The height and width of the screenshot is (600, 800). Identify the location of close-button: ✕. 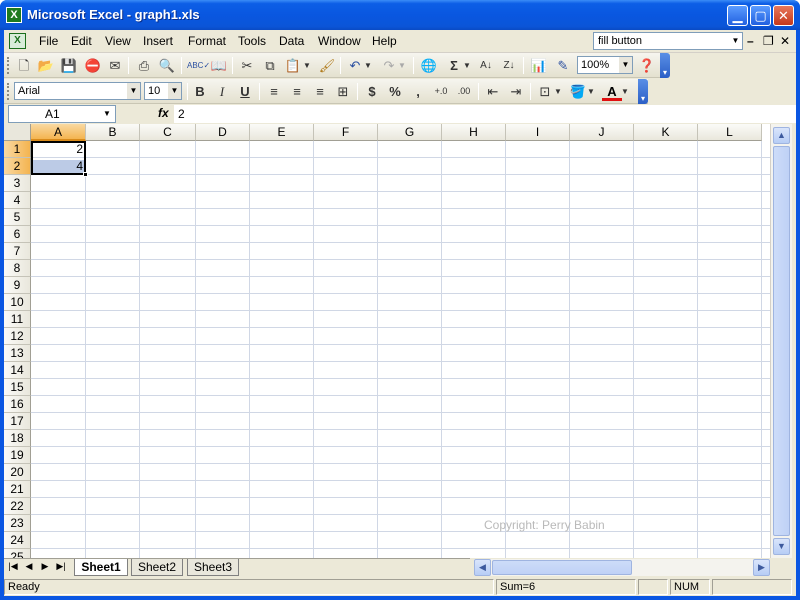
(783, 15).